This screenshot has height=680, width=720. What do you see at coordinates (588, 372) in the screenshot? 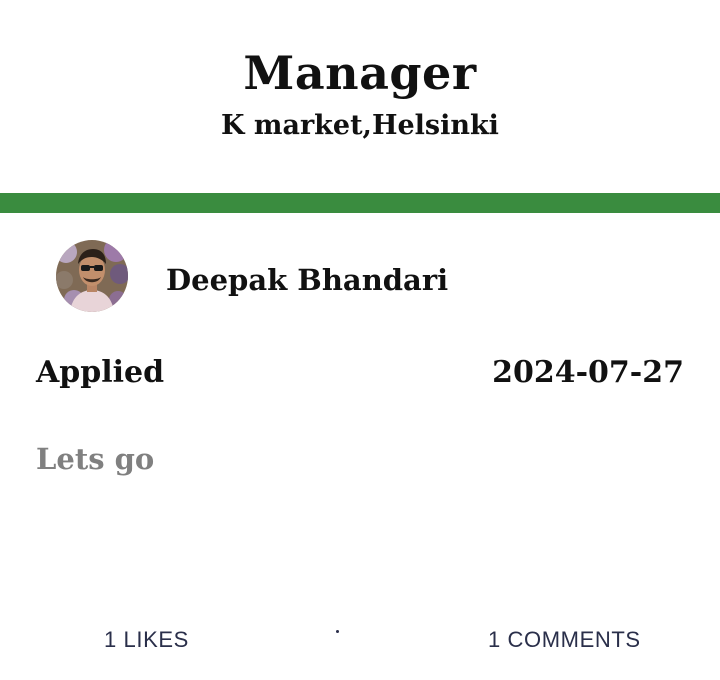
I see `application-date: 2024-07-27` at bounding box center [588, 372].